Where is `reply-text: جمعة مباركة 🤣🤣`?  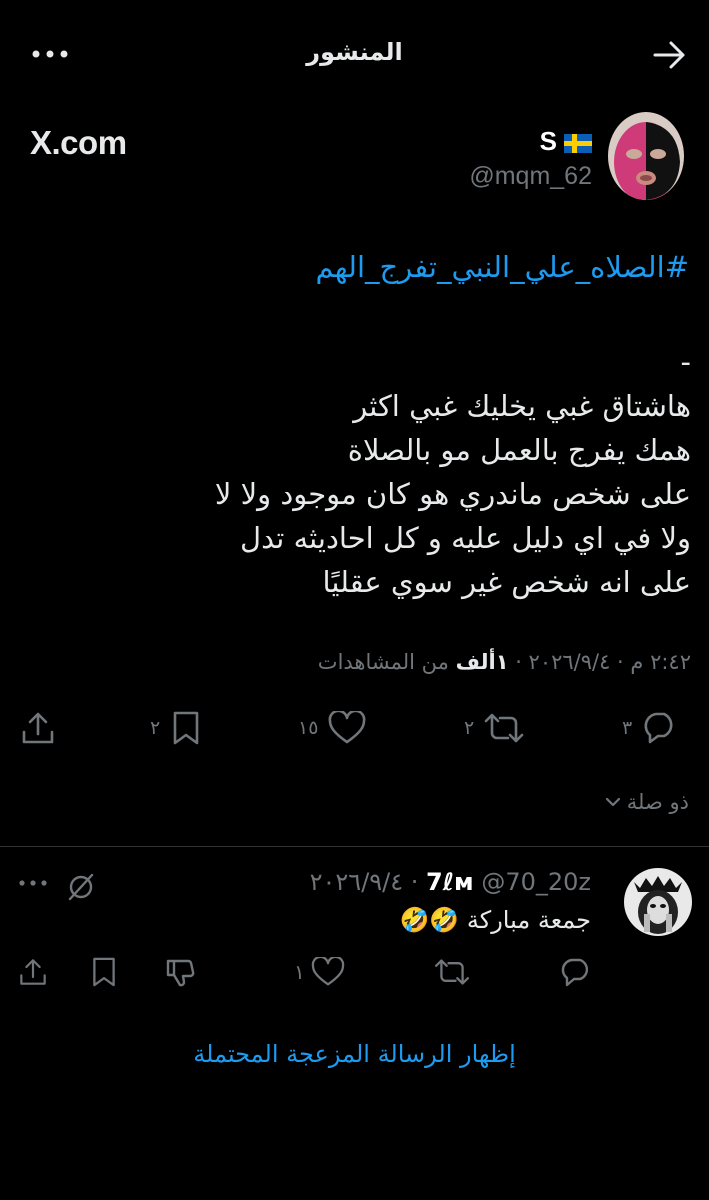 reply-text: جمعة مباركة 🤣🤣 is located at coordinates (495, 920).